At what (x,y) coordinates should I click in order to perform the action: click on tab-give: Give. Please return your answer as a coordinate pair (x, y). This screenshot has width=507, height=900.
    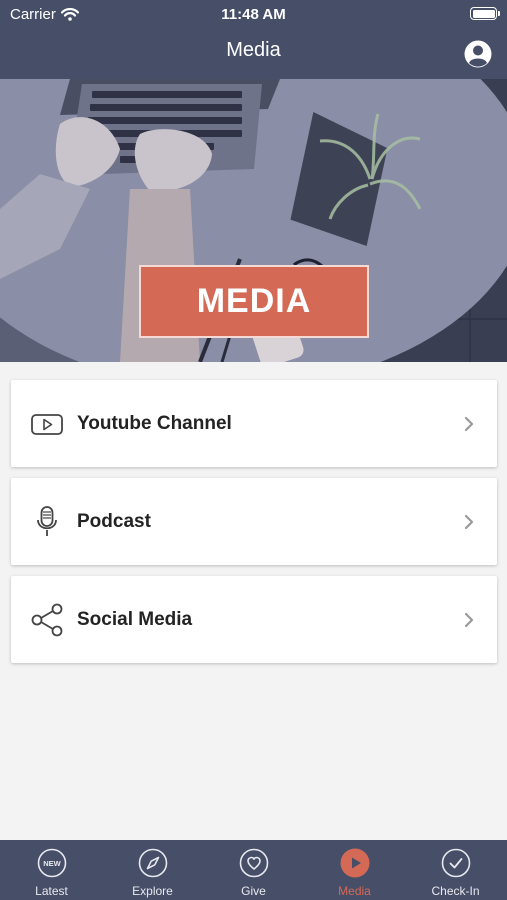
    Looking at the image, I should click on (253, 870).